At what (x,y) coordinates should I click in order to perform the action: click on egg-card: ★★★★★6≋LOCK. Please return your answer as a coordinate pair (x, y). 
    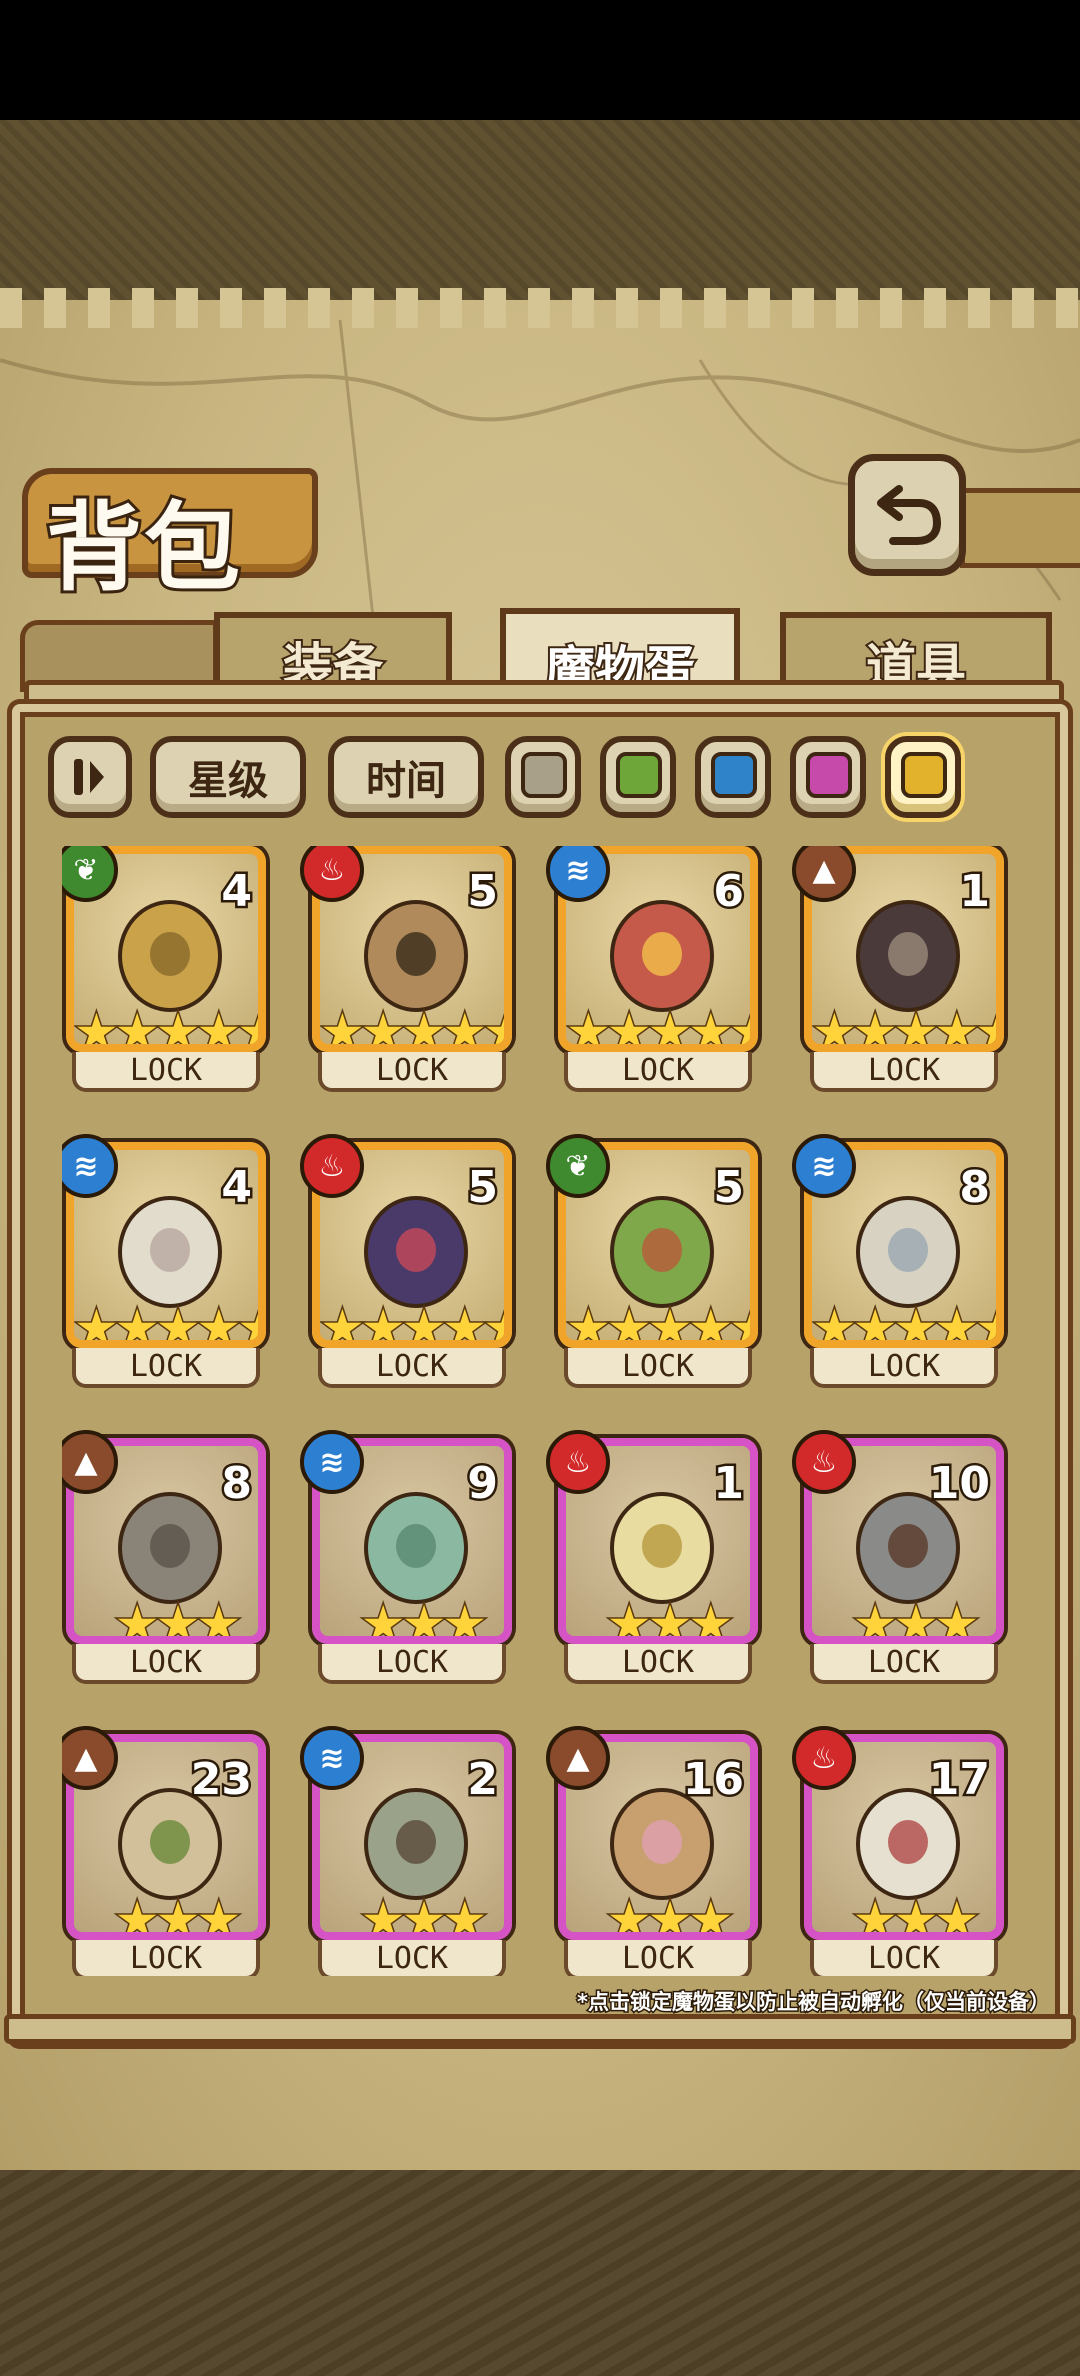
    Looking at the image, I should click on (655, 971).